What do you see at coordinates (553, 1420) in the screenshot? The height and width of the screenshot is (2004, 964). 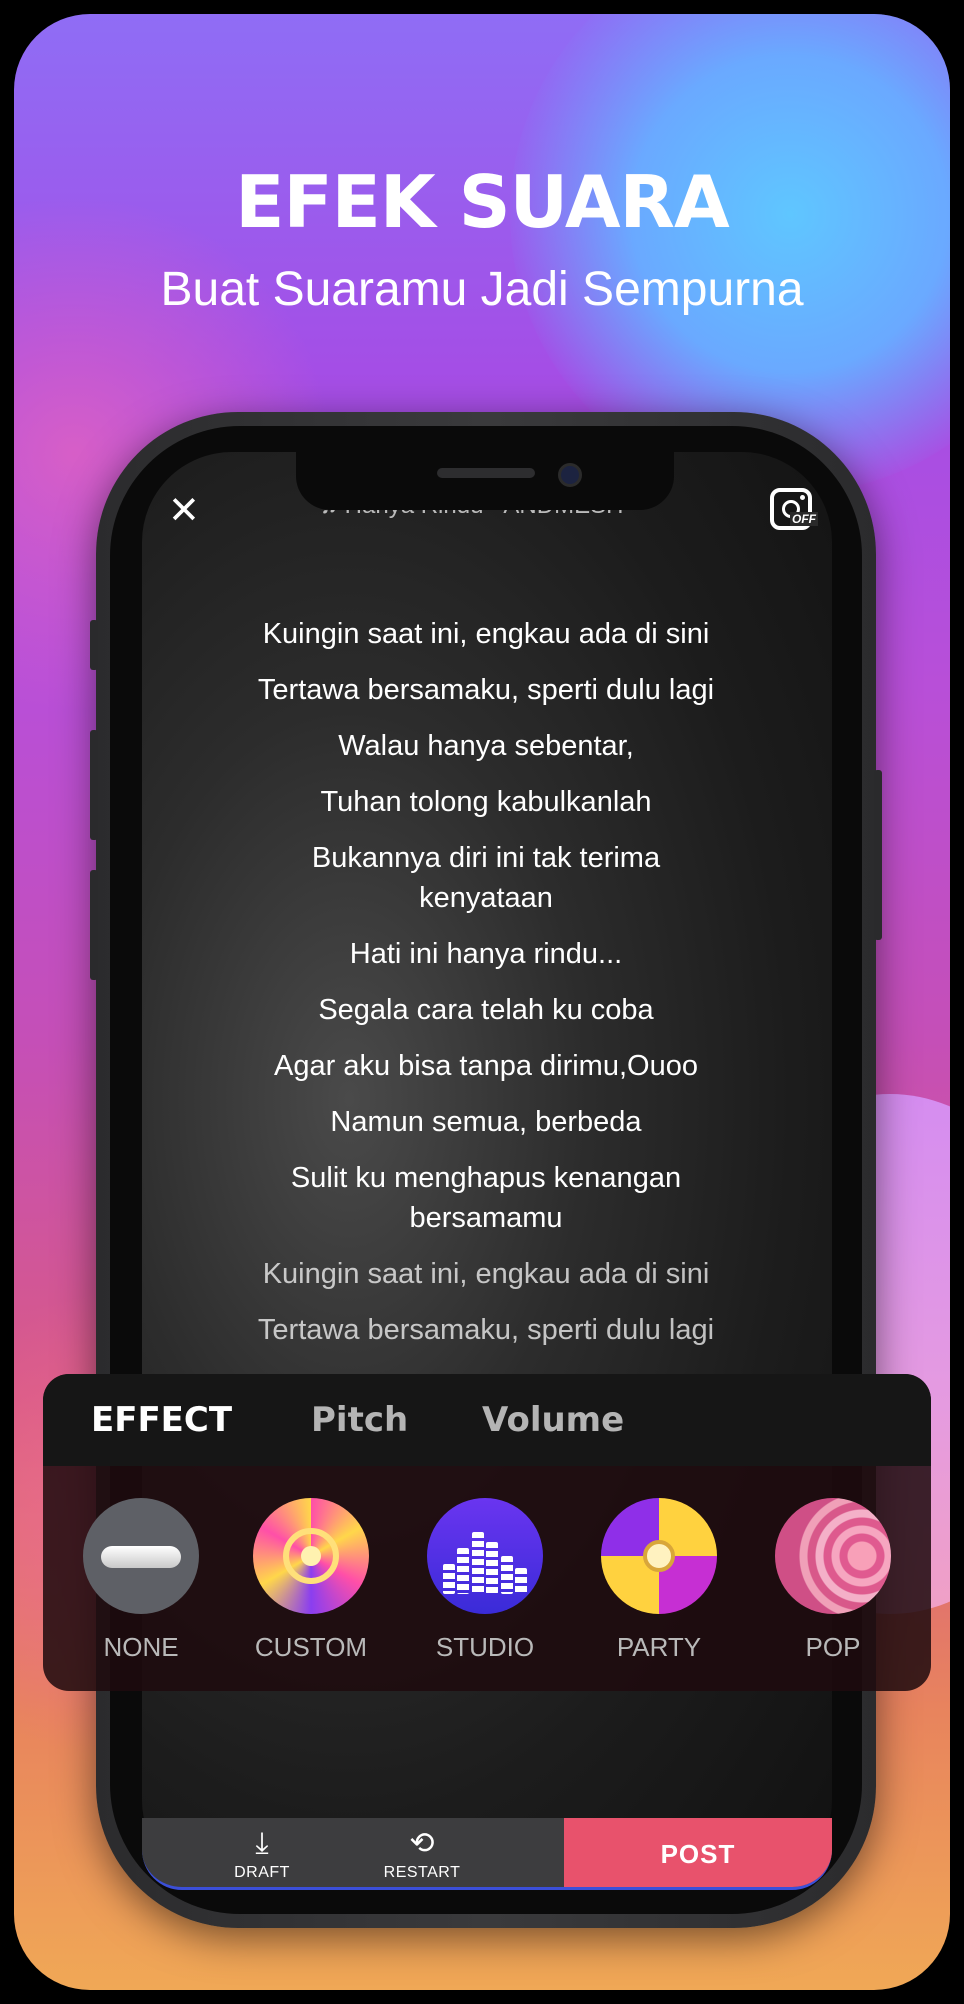 I see `tab-volume: Volume` at bounding box center [553, 1420].